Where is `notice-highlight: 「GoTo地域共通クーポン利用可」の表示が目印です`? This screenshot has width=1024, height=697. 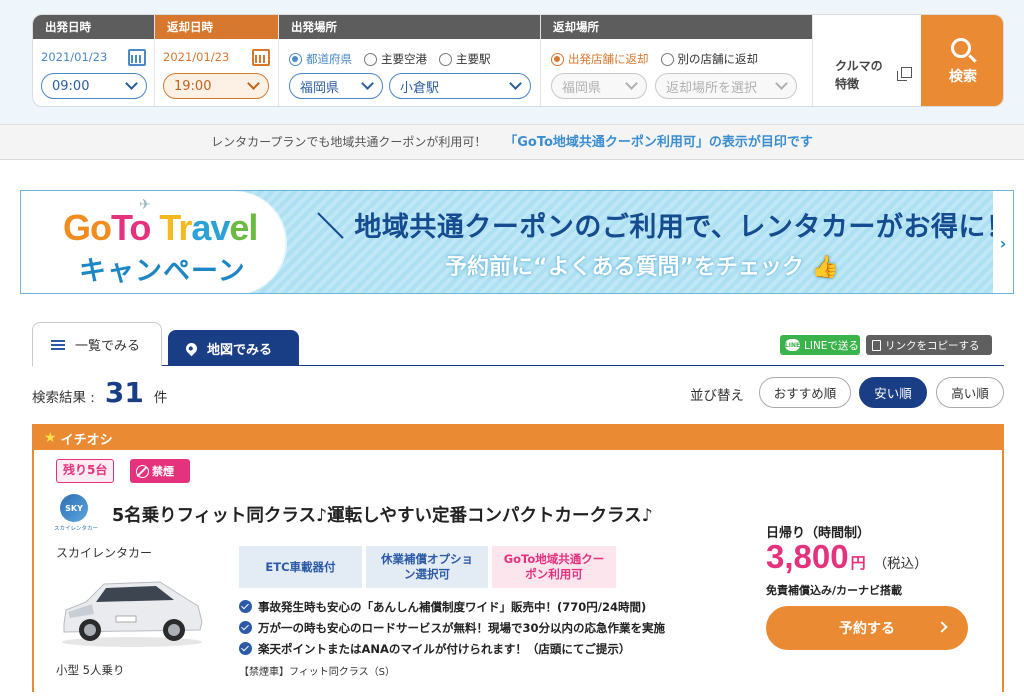 notice-highlight: 「GoTo地域共通クーポン利用可」の表示が目印です is located at coordinates (658, 142).